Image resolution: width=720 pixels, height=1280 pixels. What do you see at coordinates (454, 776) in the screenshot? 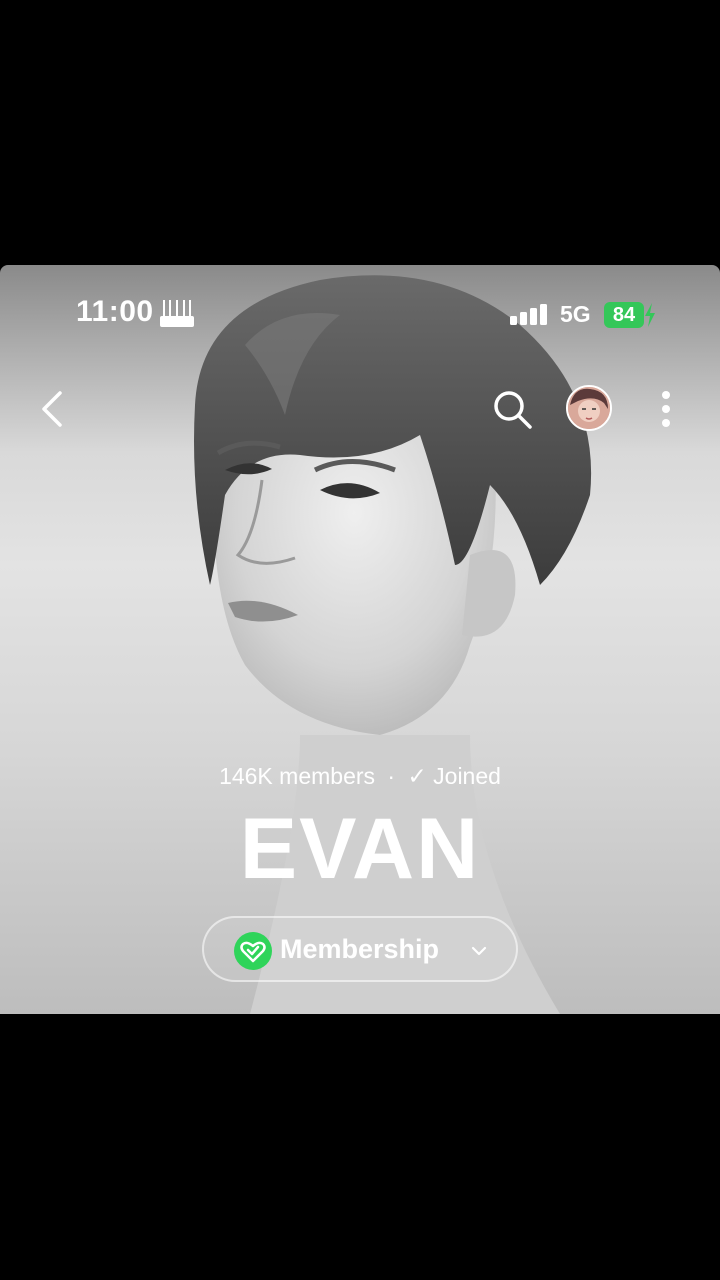
I see `joined-status: ✓ Joined` at bounding box center [454, 776].